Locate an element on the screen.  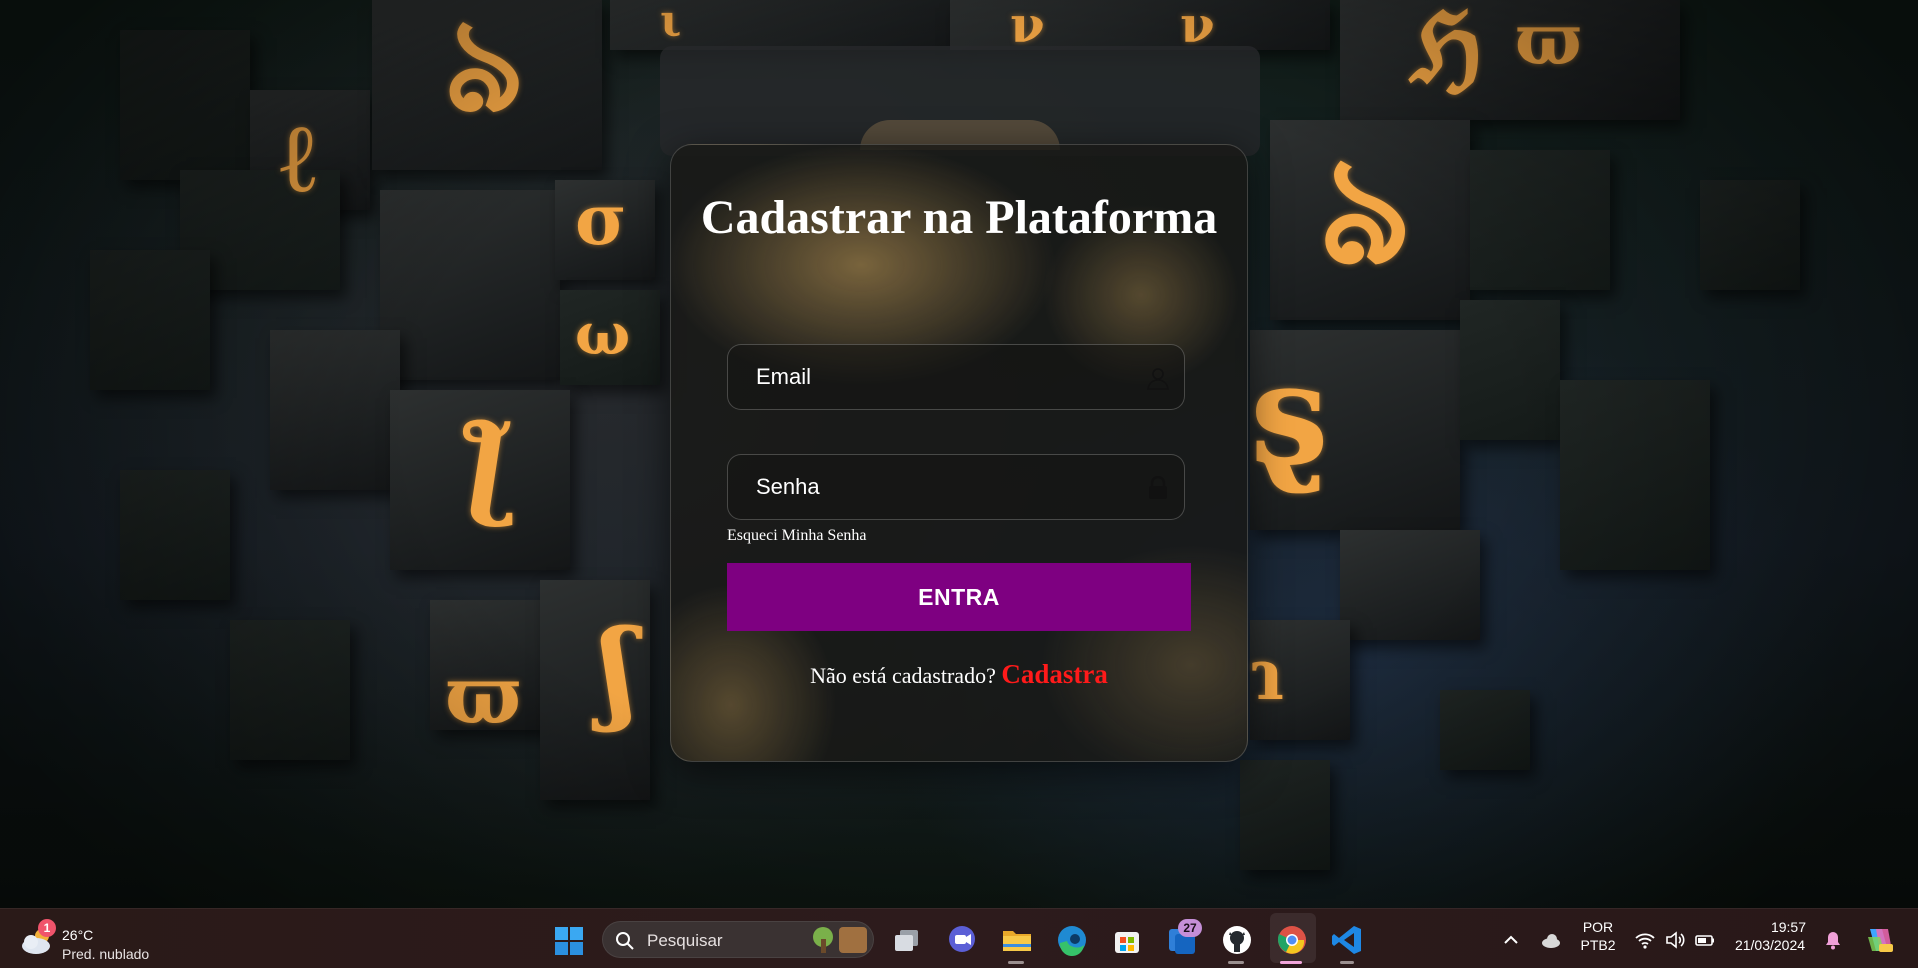
language-indicator: POR PTB2 is located at coordinates (1598, 936).